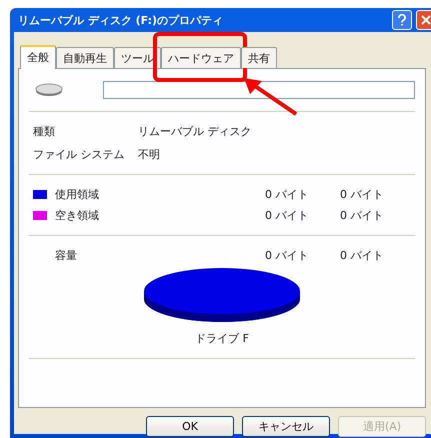 The image size is (431, 438). Describe the element at coordinates (49, 90) in the screenshot. I see `drive-icon` at that location.